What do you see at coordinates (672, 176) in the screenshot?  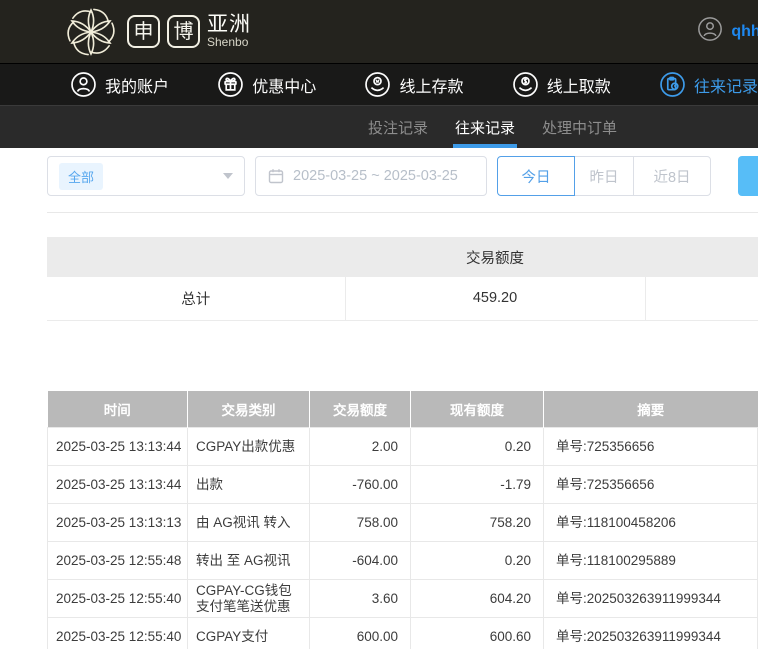 I see `quick-button-3: 近8日` at bounding box center [672, 176].